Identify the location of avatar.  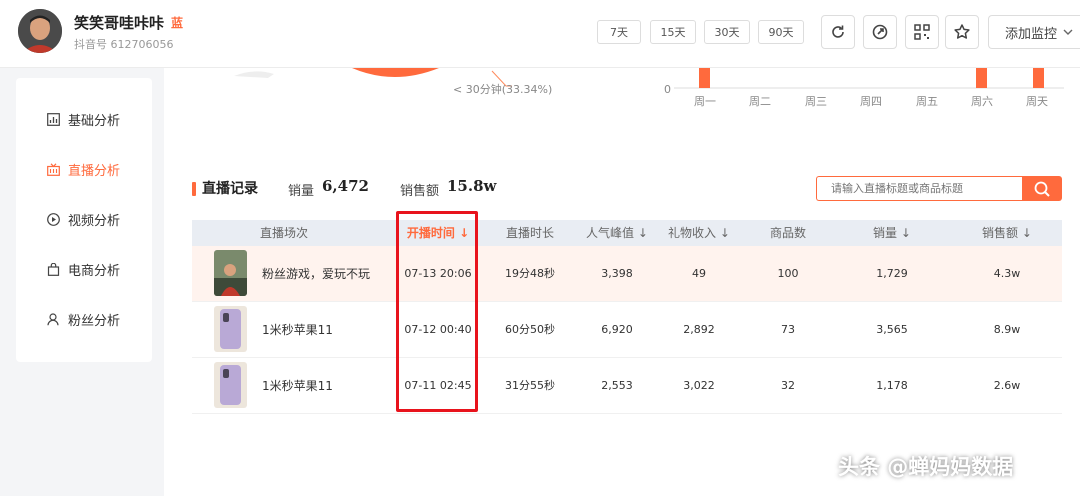
(40, 31).